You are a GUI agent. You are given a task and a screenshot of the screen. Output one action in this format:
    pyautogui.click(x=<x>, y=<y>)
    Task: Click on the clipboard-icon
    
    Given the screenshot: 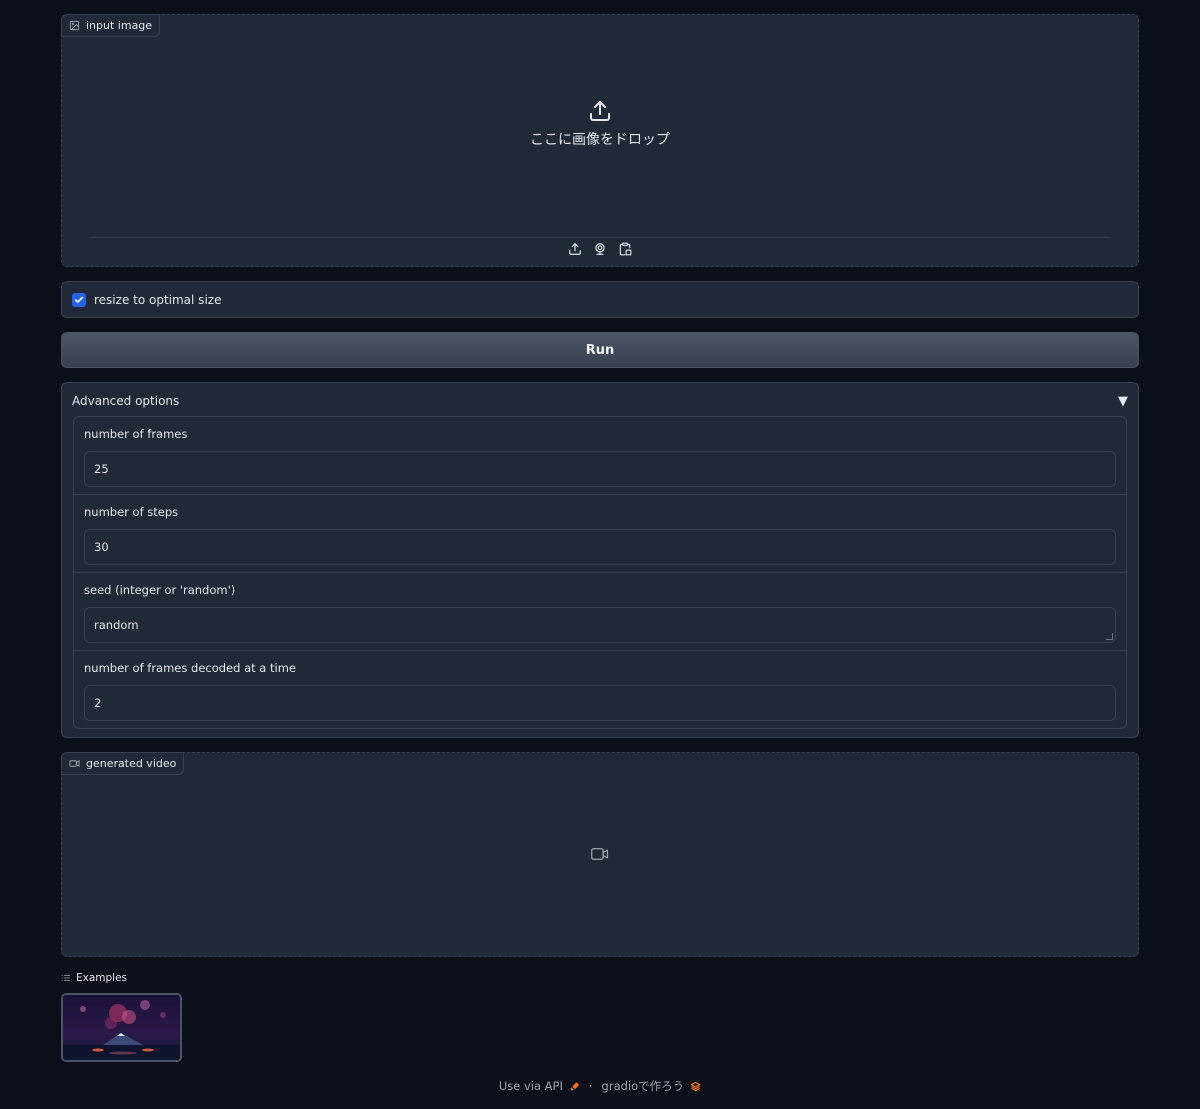 What is the action you would take?
    pyautogui.click(x=625, y=249)
    